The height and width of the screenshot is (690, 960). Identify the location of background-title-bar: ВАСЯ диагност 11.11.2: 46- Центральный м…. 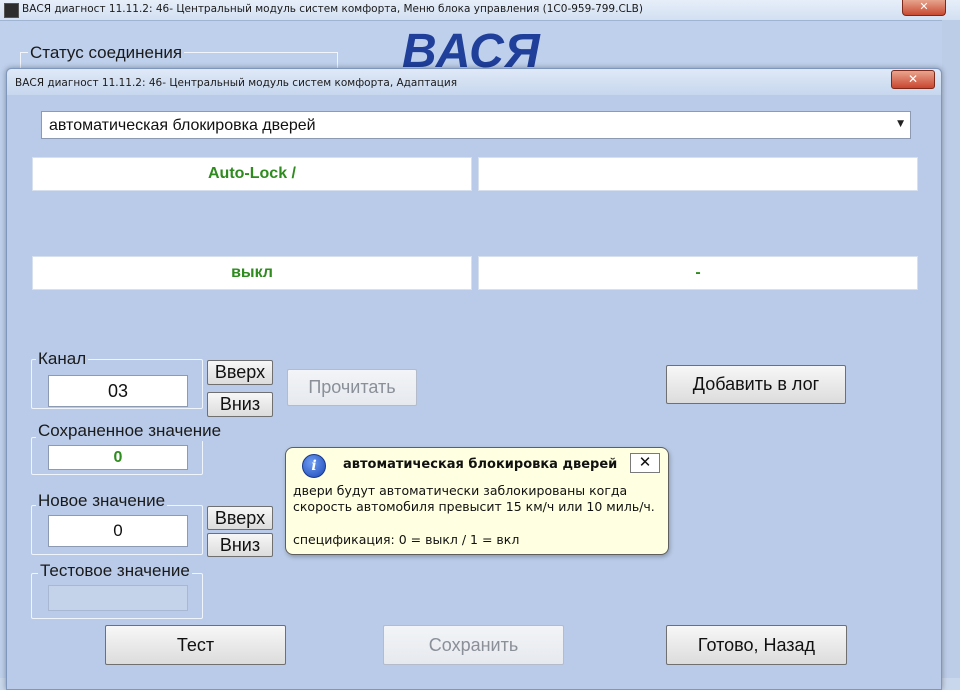
(480, 10).